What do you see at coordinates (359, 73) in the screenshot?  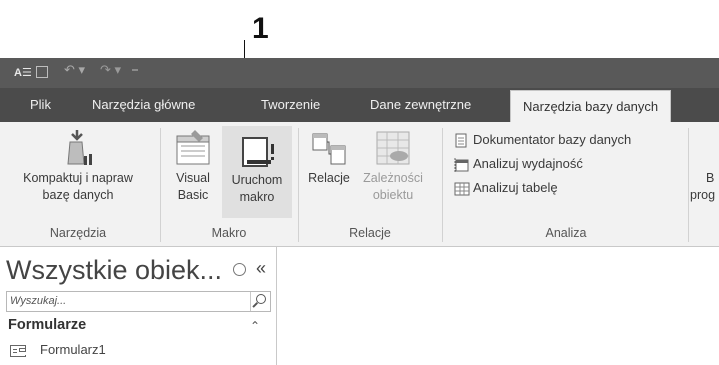 I see `title-bar: A☰ ↶ ▾ ↷ ▾ ⎯` at bounding box center [359, 73].